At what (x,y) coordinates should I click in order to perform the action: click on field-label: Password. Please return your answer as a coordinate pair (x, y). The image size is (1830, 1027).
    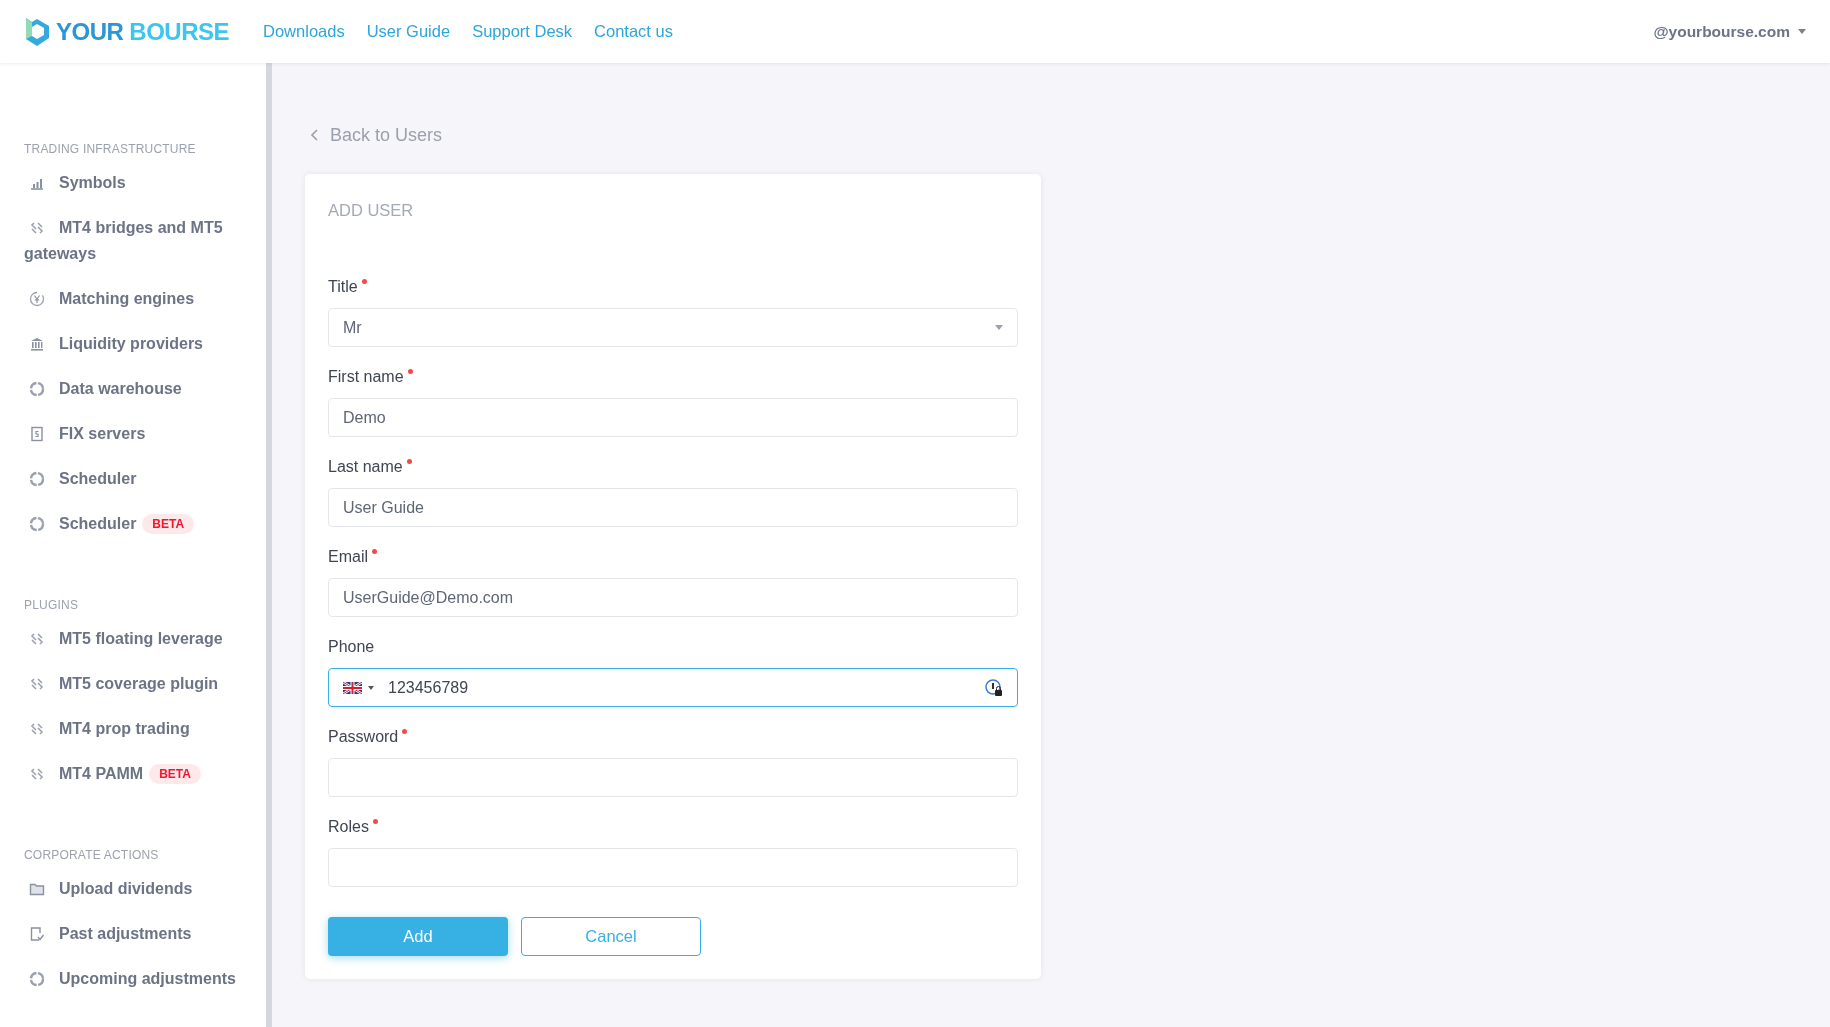
    Looking at the image, I should click on (363, 737).